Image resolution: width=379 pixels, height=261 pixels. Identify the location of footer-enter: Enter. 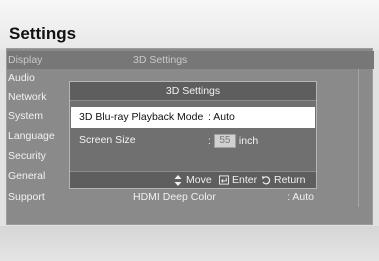
(238, 180).